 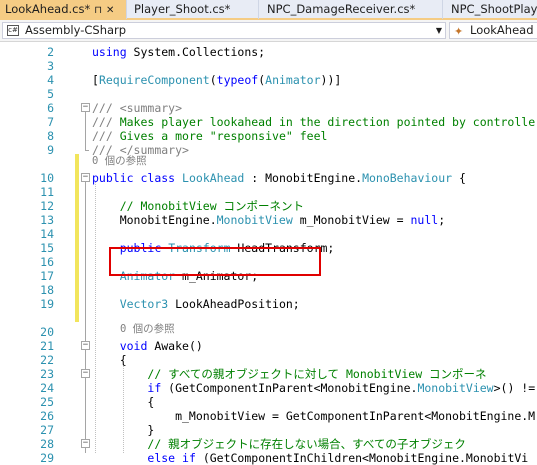 What do you see at coordinates (50, 80) in the screenshot?
I see `line-number: 4` at bounding box center [50, 80].